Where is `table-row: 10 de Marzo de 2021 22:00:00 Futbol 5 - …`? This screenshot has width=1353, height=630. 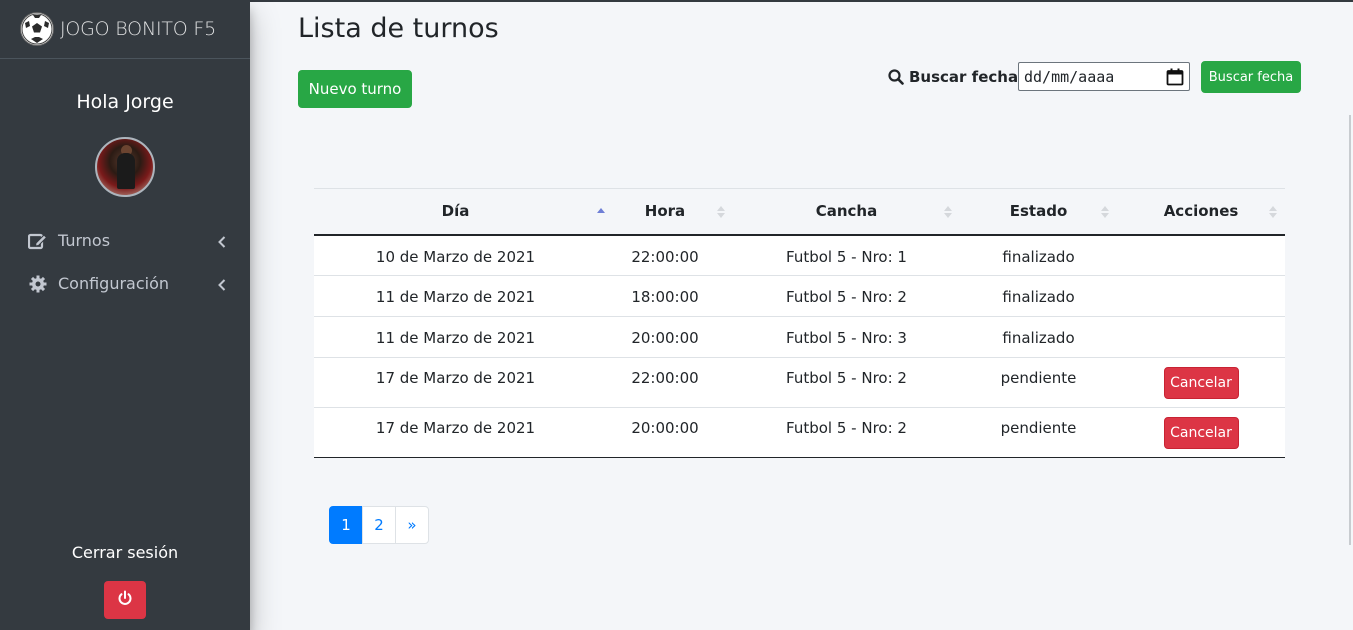
table-row: 10 de Marzo de 2021 22:00:00 Futbol 5 - … is located at coordinates (799, 255).